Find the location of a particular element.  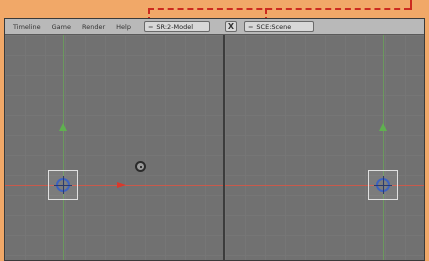

menu-help: Help is located at coordinates (123, 27).